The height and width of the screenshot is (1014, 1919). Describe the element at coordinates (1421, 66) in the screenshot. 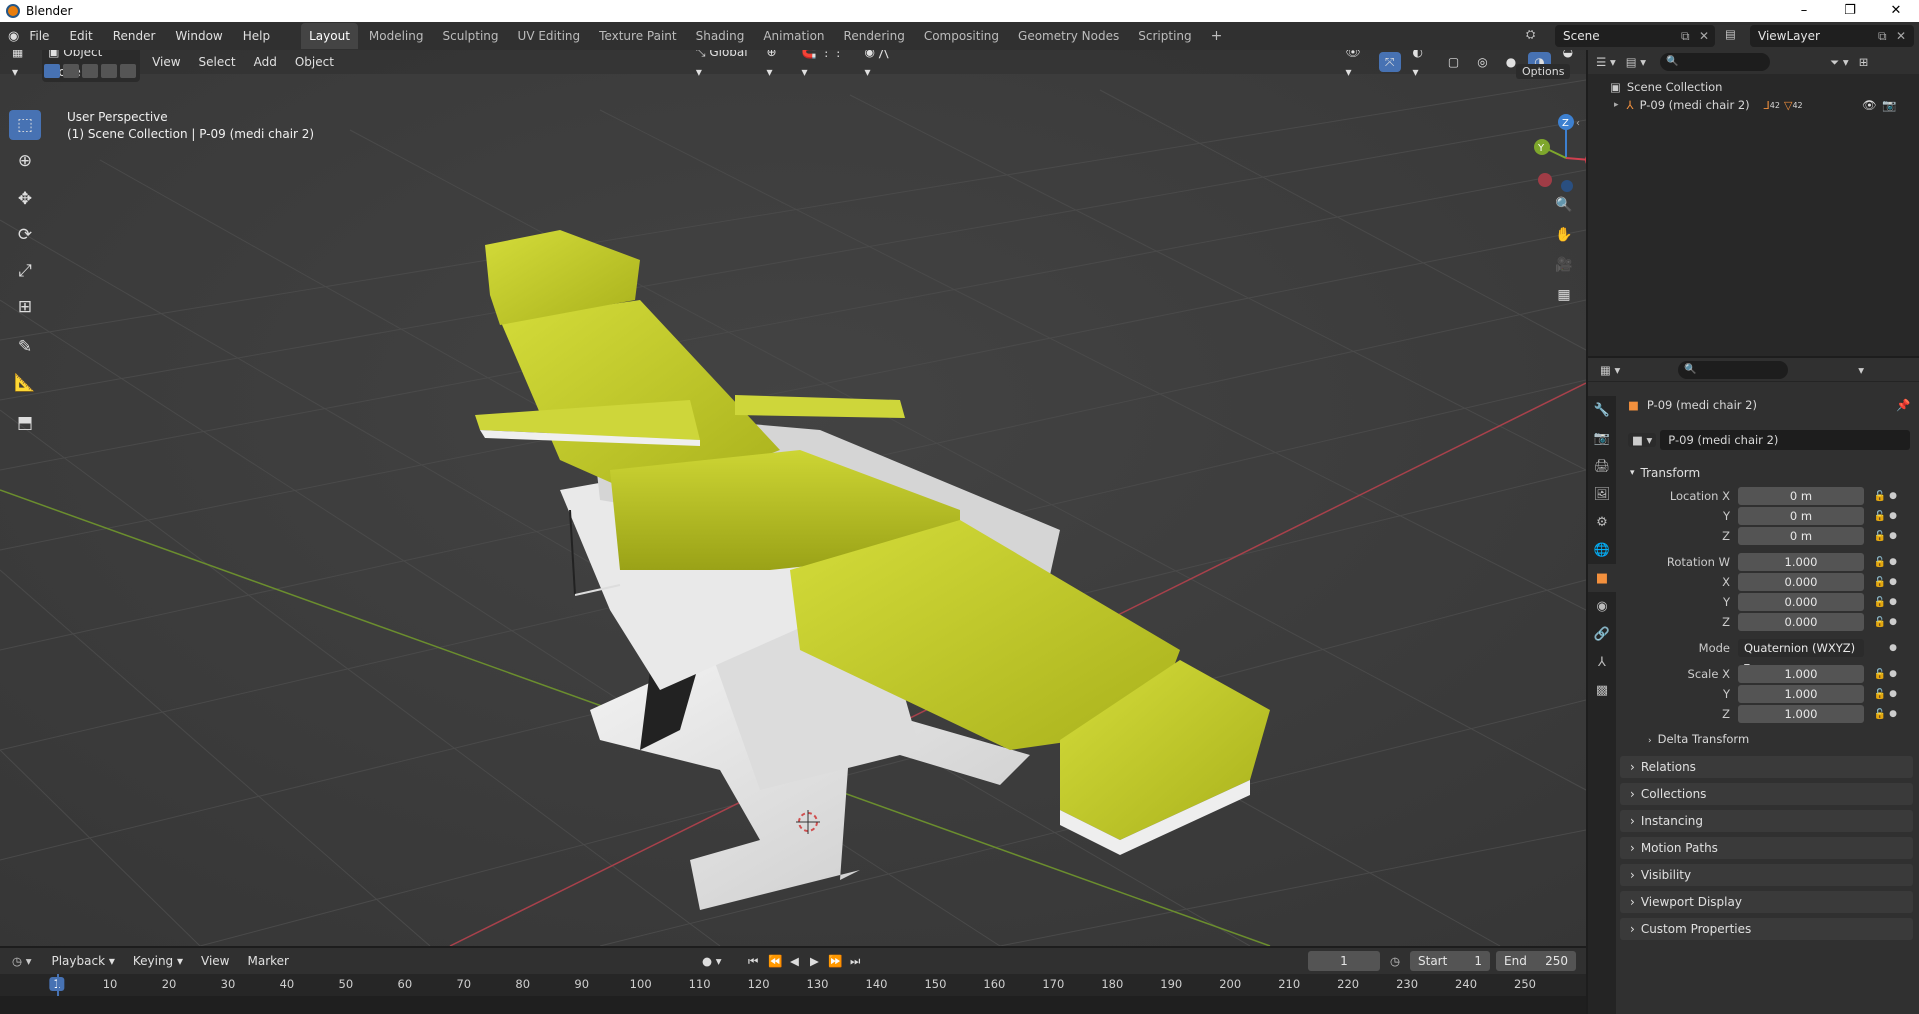

I see `overlays-icon: ◐ ▾` at that location.